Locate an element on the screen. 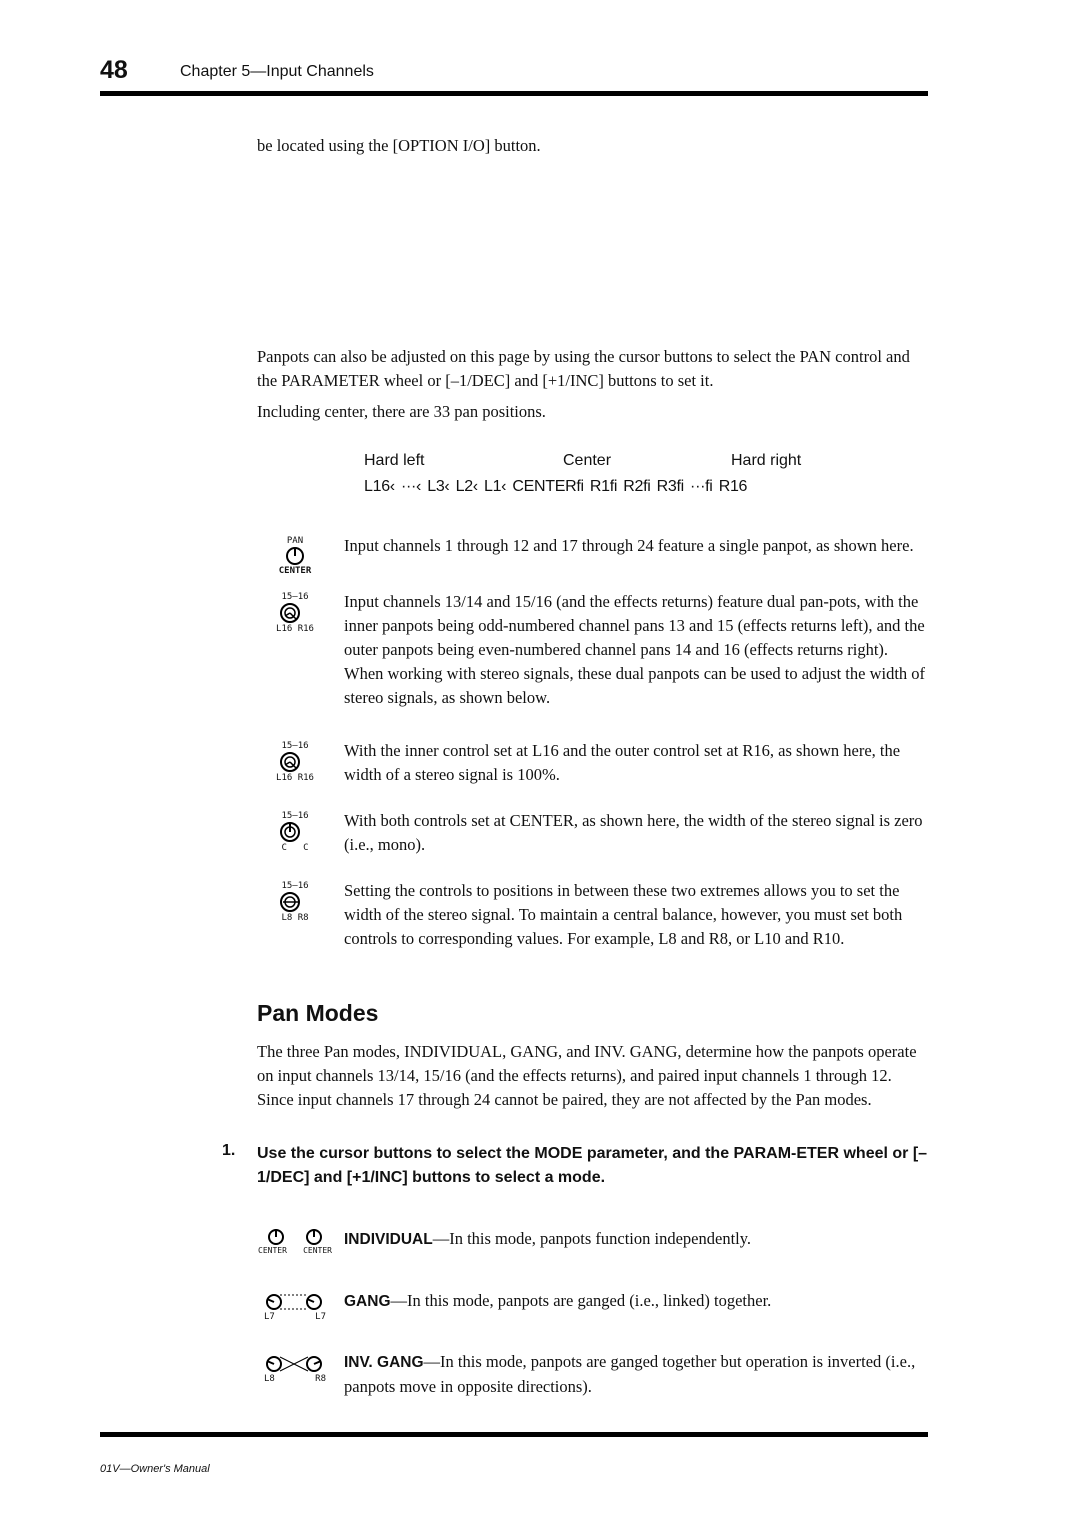 The width and height of the screenshot is (1080, 1528). footer-rule is located at coordinates (514, 1434).